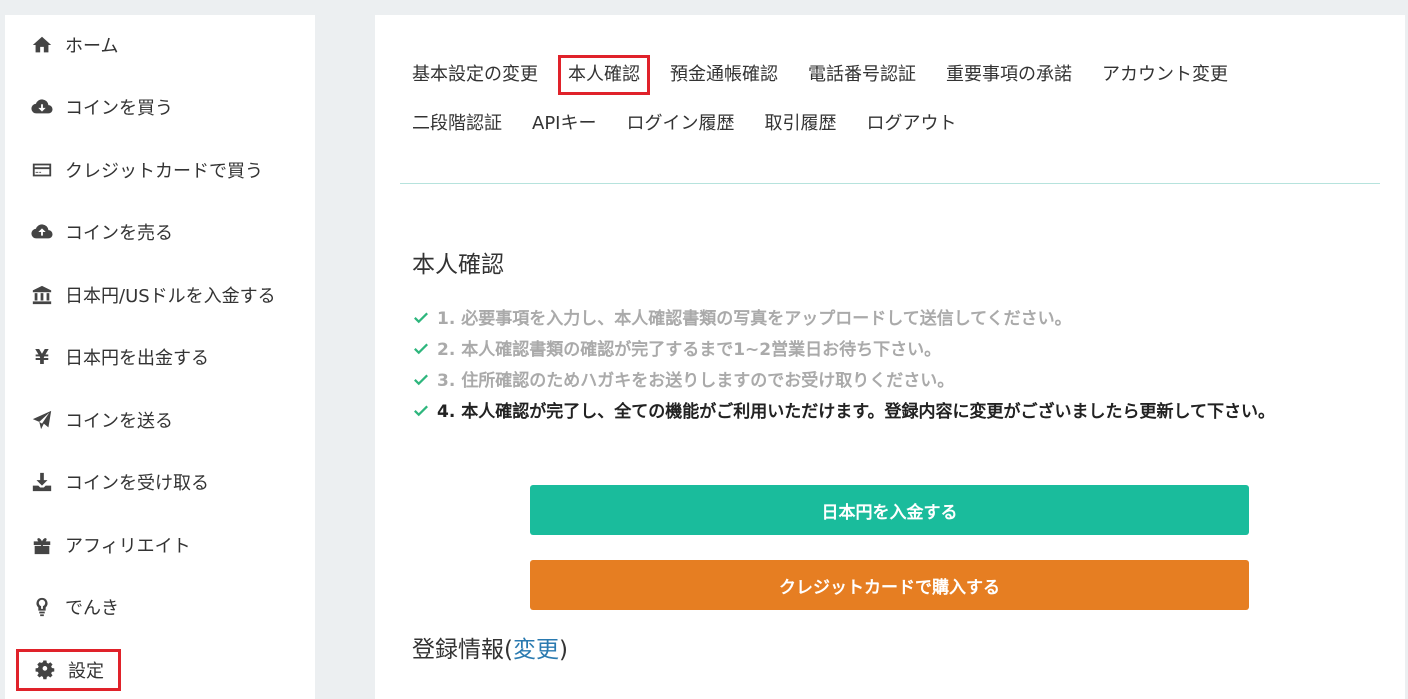 Image resolution: width=1408 pixels, height=699 pixels. Describe the element at coordinates (42, 482) in the screenshot. I see `download-icon` at that location.